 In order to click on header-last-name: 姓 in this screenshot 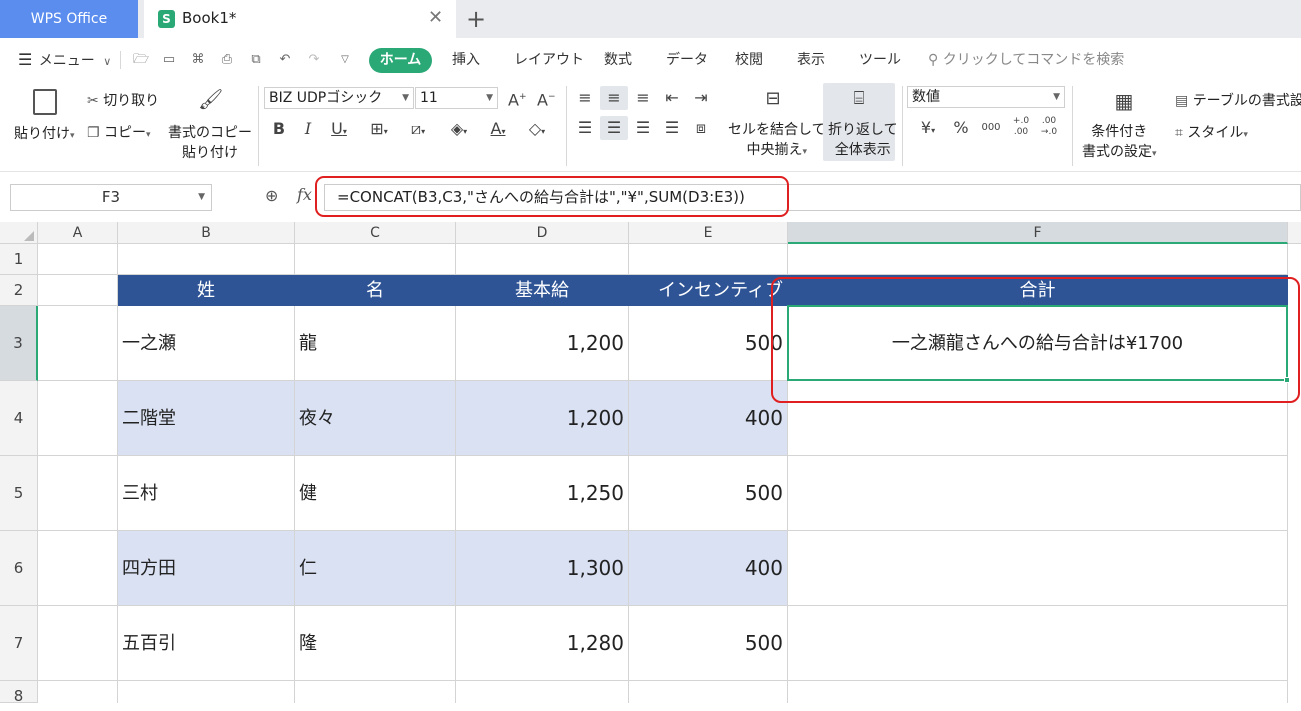, I will do `click(206, 290)`.